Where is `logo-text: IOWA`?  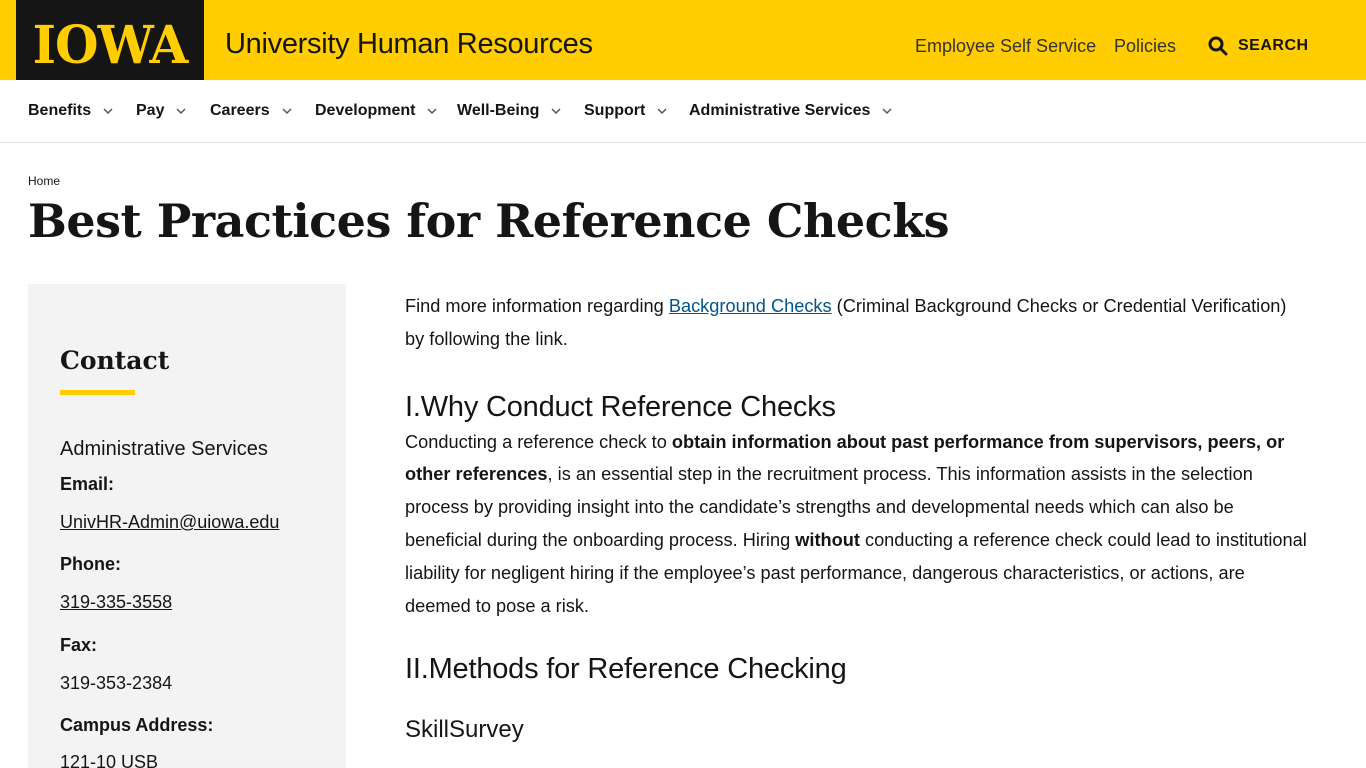 logo-text: IOWA is located at coordinates (110, 44).